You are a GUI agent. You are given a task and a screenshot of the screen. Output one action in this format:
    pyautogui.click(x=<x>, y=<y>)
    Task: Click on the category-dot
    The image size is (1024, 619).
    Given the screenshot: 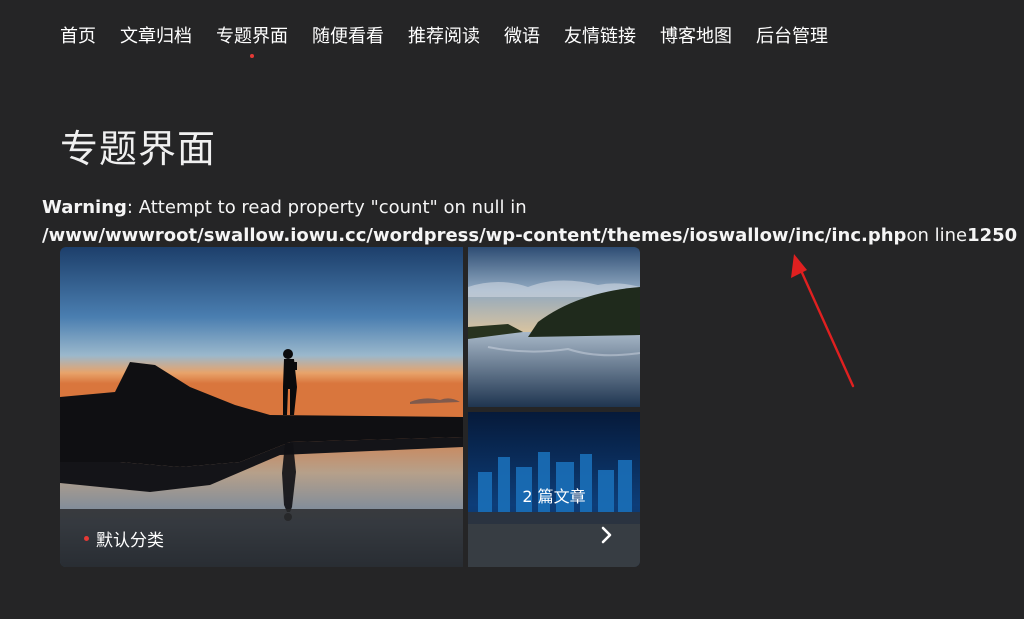 What is the action you would take?
    pyautogui.click(x=86, y=538)
    